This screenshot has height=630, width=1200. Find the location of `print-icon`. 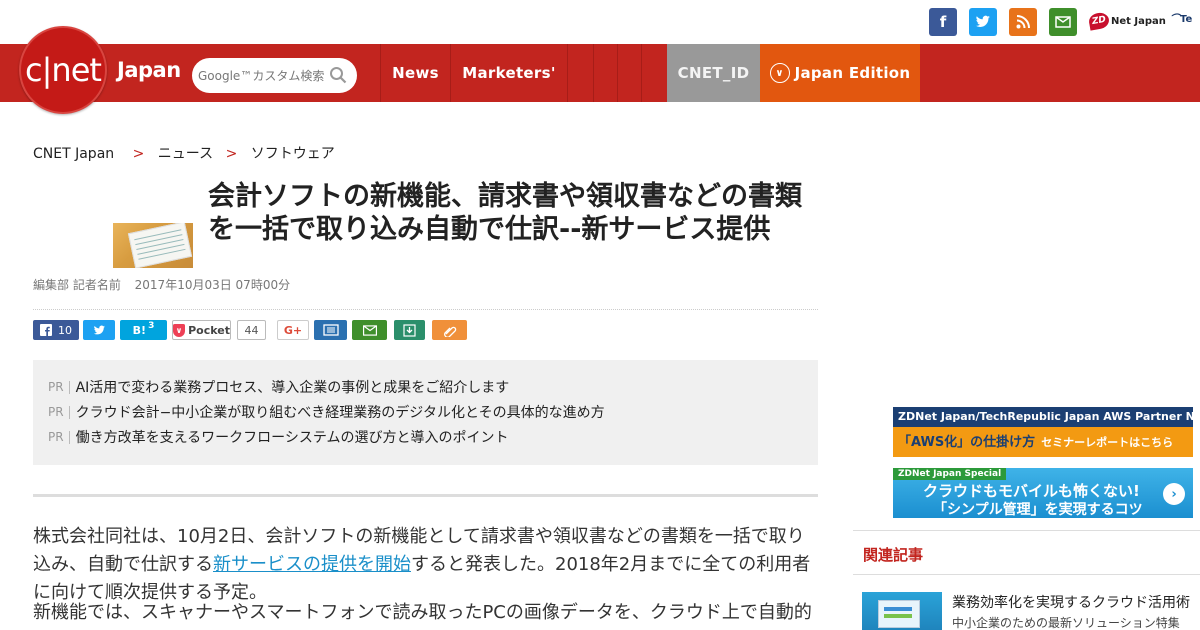

print-icon is located at coordinates (330, 330).